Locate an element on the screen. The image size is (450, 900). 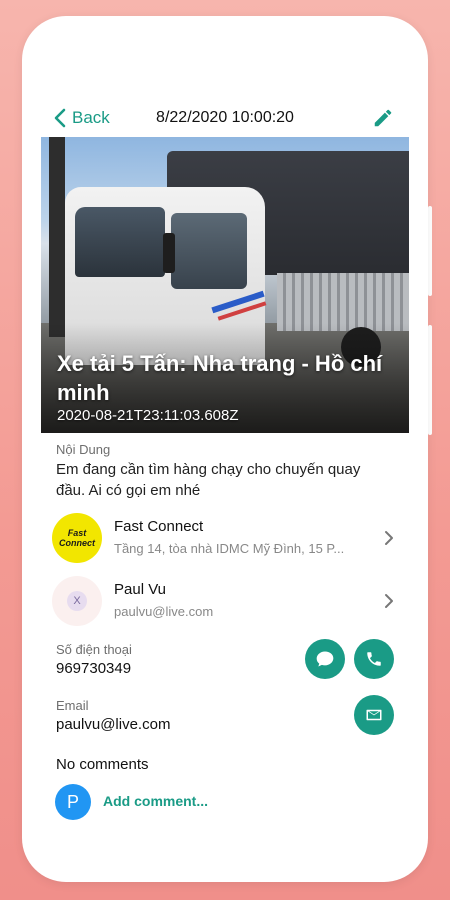
call-button is located at coordinates (374, 659).